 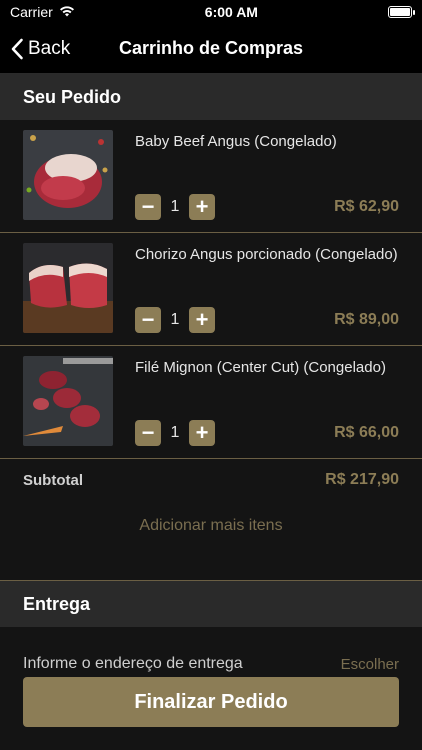 What do you see at coordinates (211, 49) in the screenshot?
I see `navigation-bar: Back Carrinho de Compras` at bounding box center [211, 49].